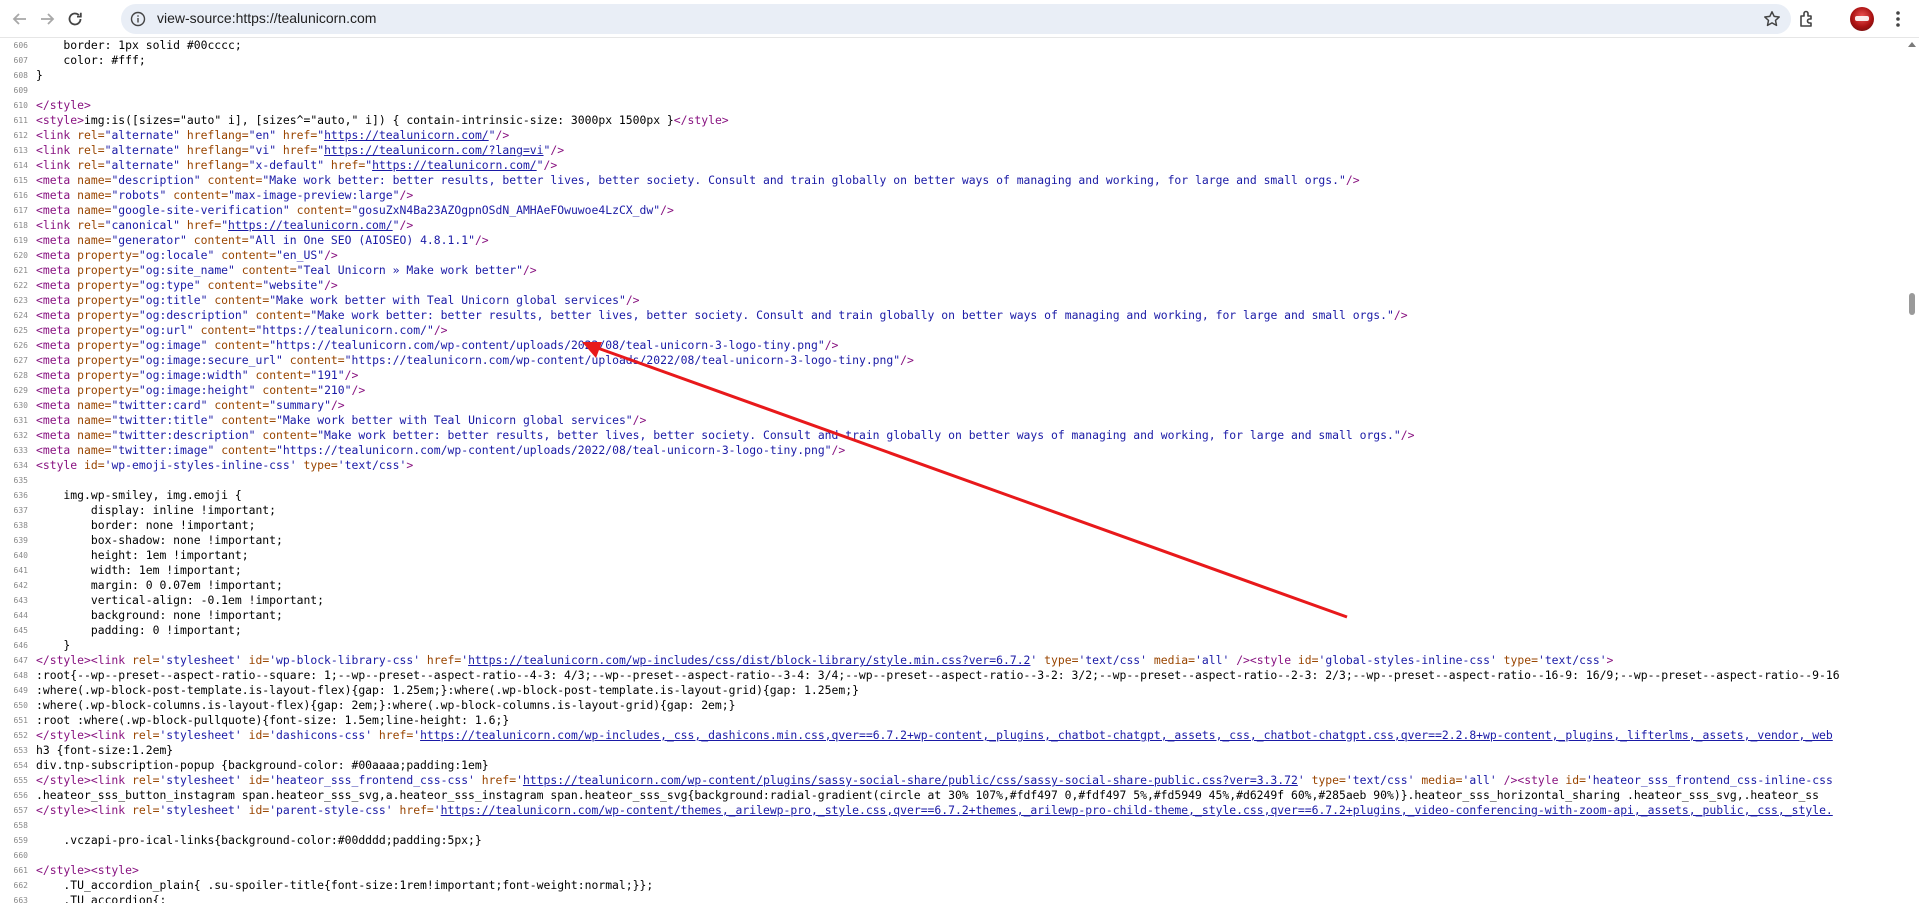  I want to click on line-number: 614, so click(20, 165).